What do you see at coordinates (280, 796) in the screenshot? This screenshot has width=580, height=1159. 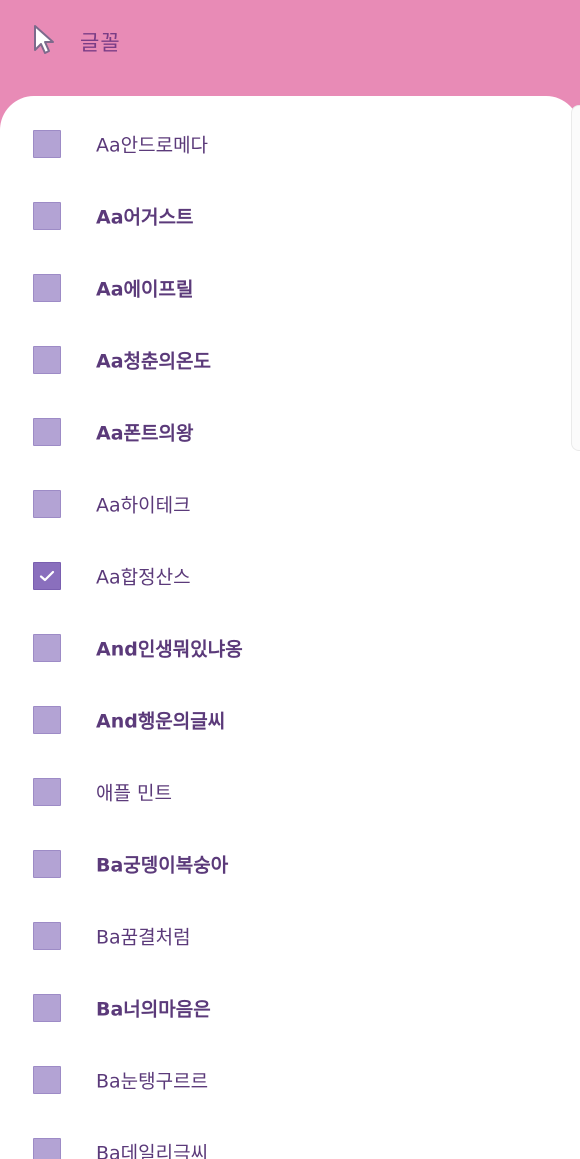 I see `font-list-item: 애플 민트` at bounding box center [280, 796].